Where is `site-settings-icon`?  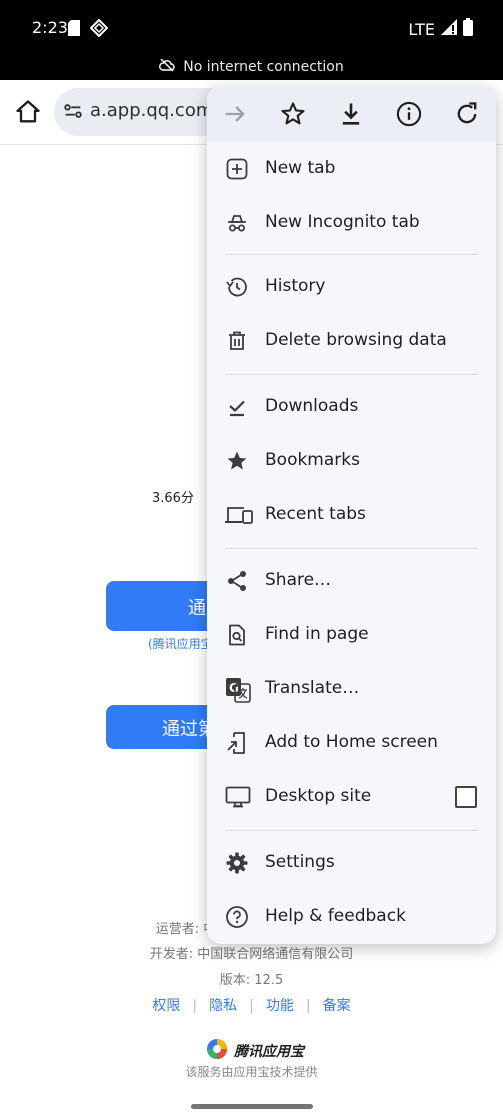
site-settings-icon is located at coordinates (73, 113).